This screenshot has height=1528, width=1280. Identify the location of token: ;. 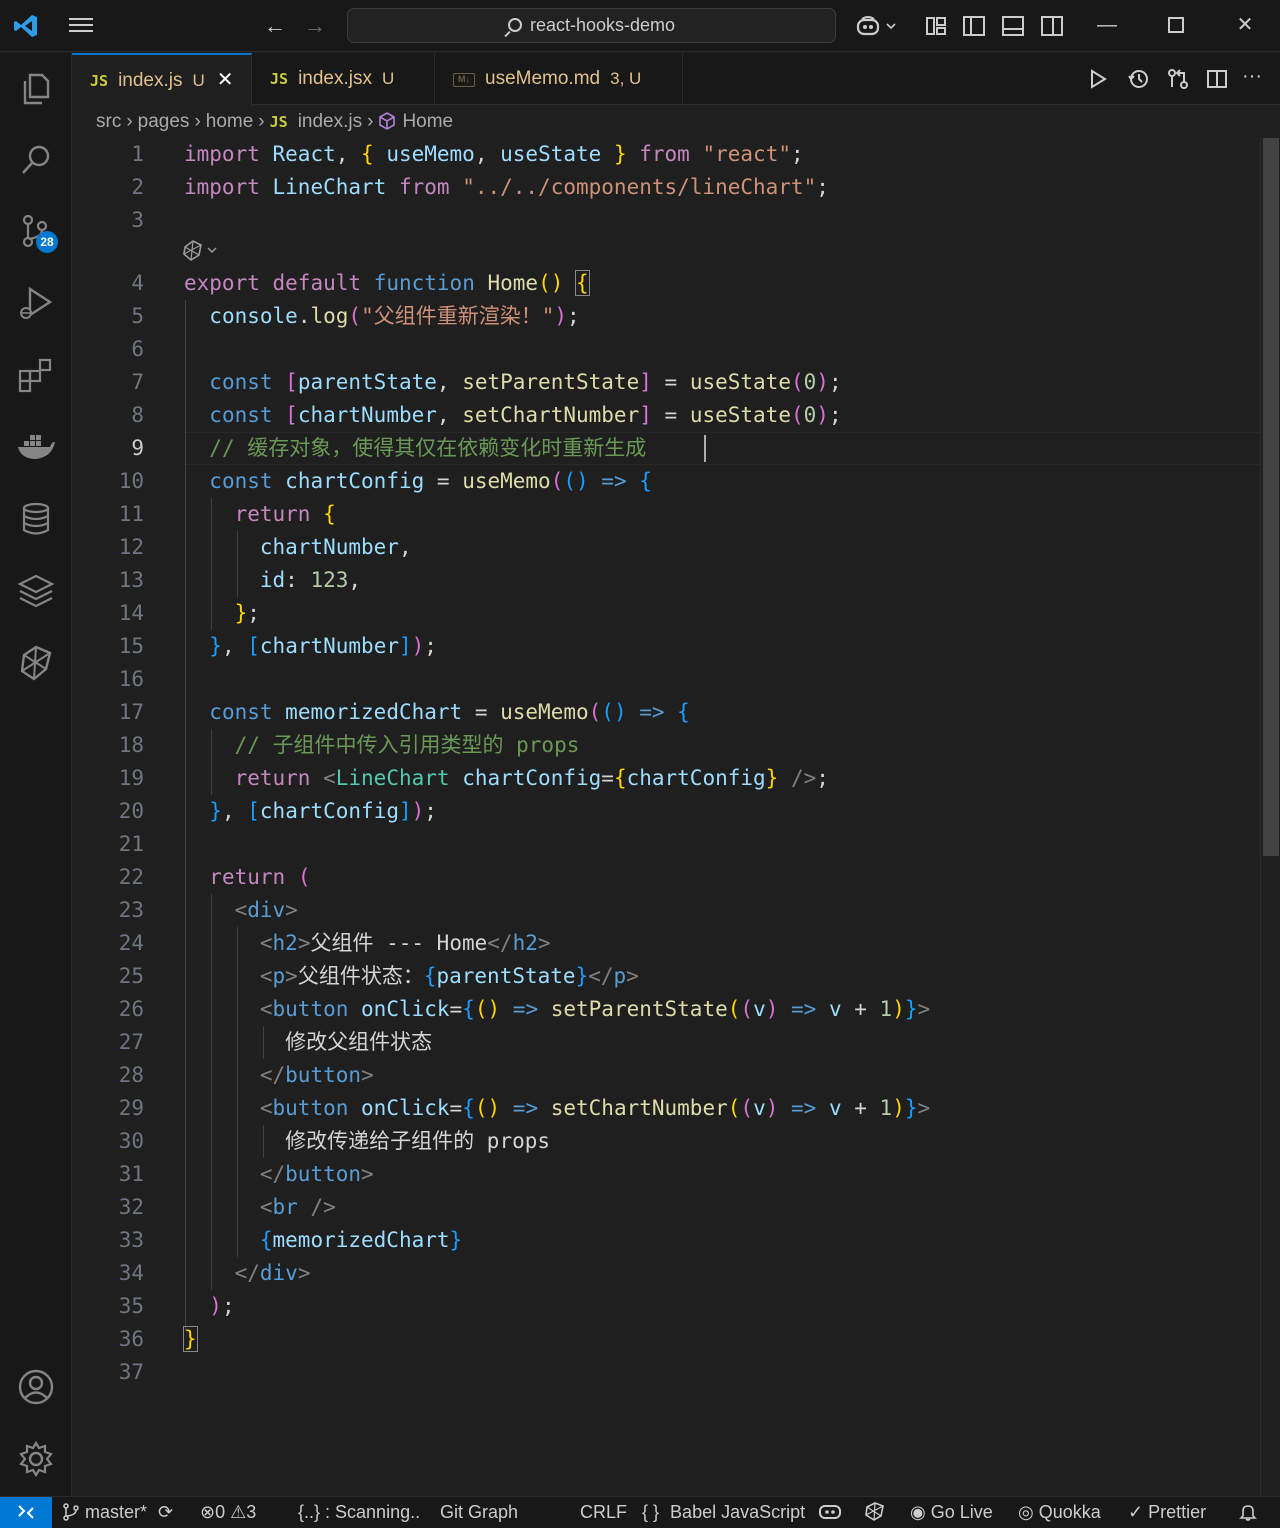
(822, 187).